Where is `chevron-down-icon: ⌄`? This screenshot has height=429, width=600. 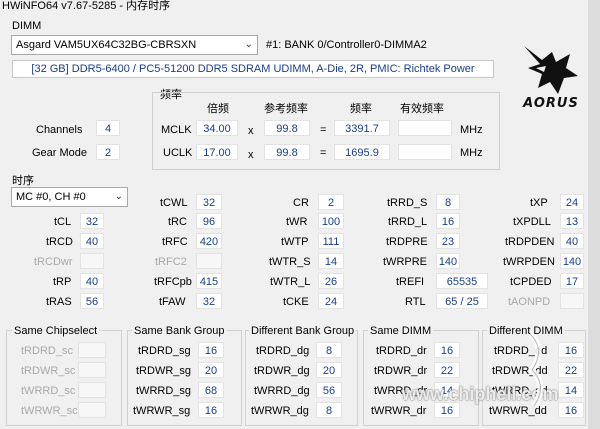
chevron-down-icon: ⌄ is located at coordinates (248, 44).